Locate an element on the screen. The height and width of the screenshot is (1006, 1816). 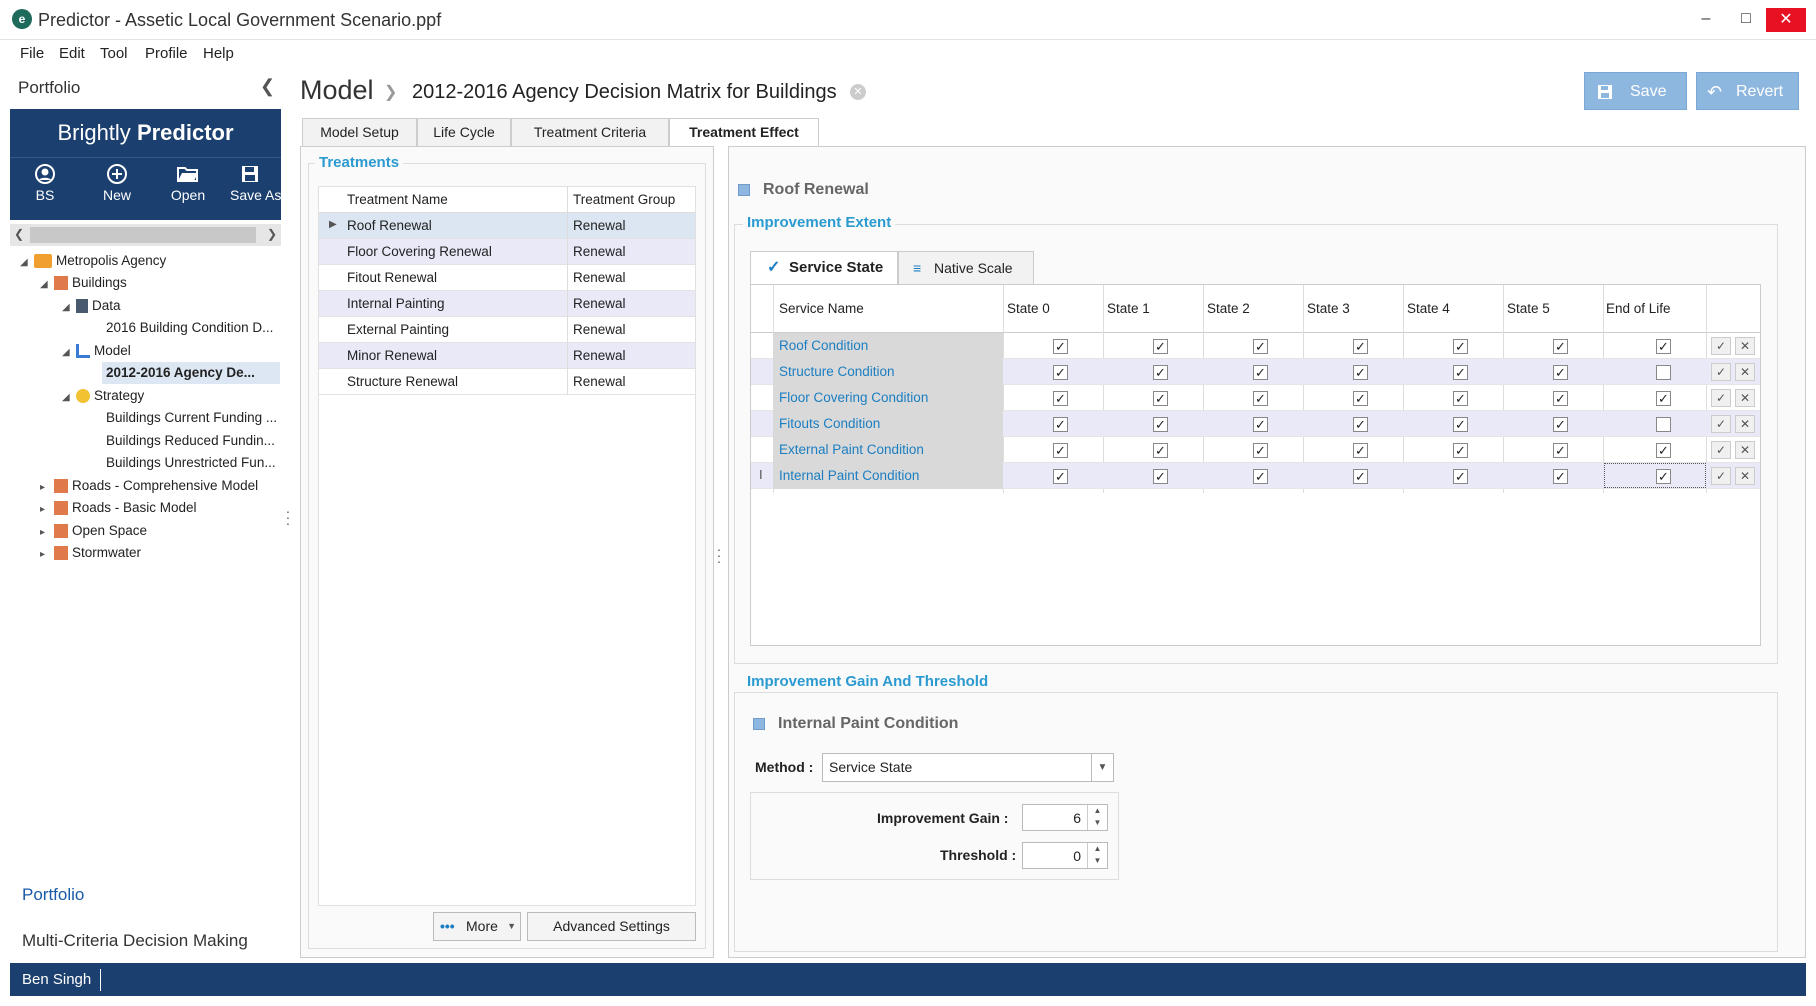
service-name-cell: Fitouts Condition is located at coordinates (829, 423).